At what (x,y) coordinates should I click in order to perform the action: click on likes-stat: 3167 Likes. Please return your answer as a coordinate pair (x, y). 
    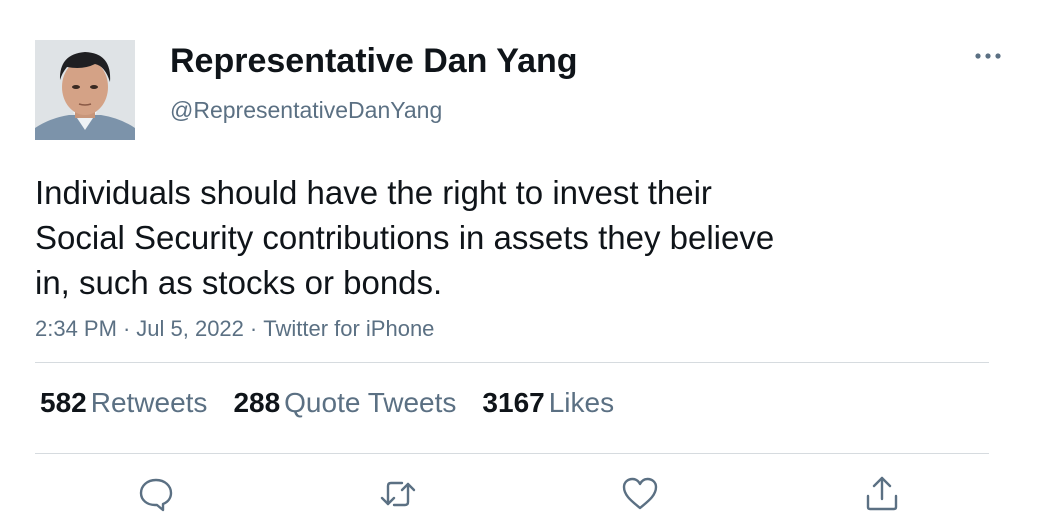
    Looking at the image, I should click on (548, 403).